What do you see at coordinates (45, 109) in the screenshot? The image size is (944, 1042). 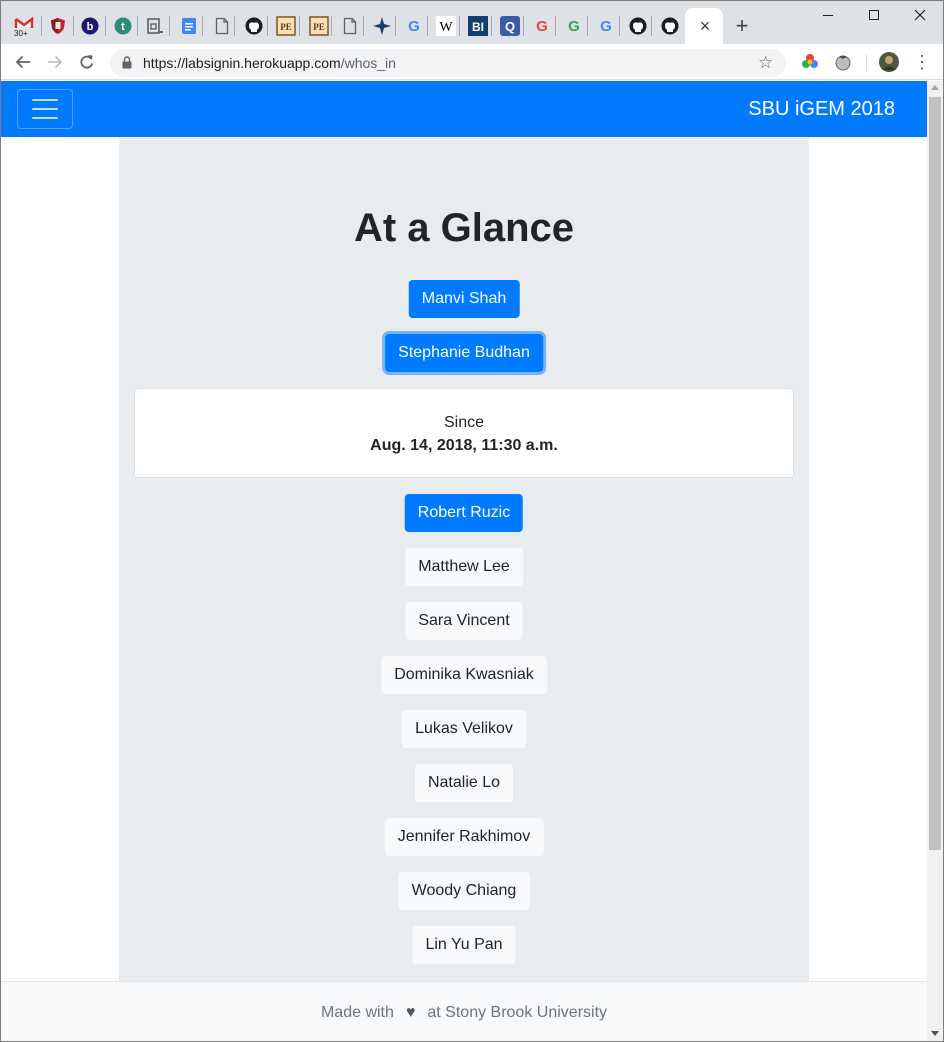 I see `navbar-toggle-icon` at bounding box center [45, 109].